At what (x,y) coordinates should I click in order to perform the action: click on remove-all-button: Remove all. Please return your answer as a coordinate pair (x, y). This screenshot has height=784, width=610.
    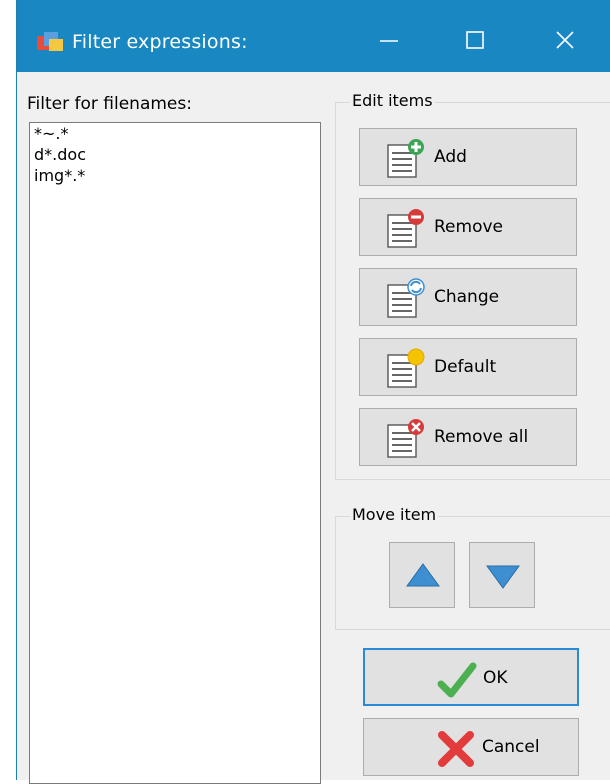
    Looking at the image, I should click on (468, 437).